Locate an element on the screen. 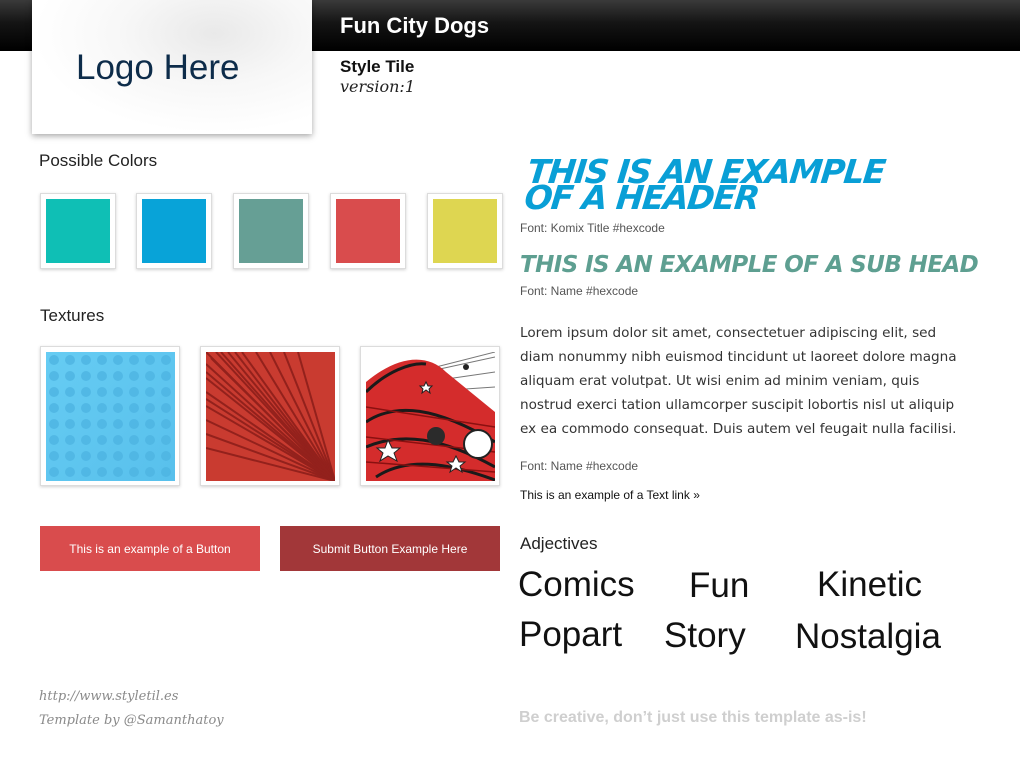 The width and height of the screenshot is (1020, 760). example-header: THIS IS AN EXAMPLE OF A HEADER is located at coordinates (715, 184).